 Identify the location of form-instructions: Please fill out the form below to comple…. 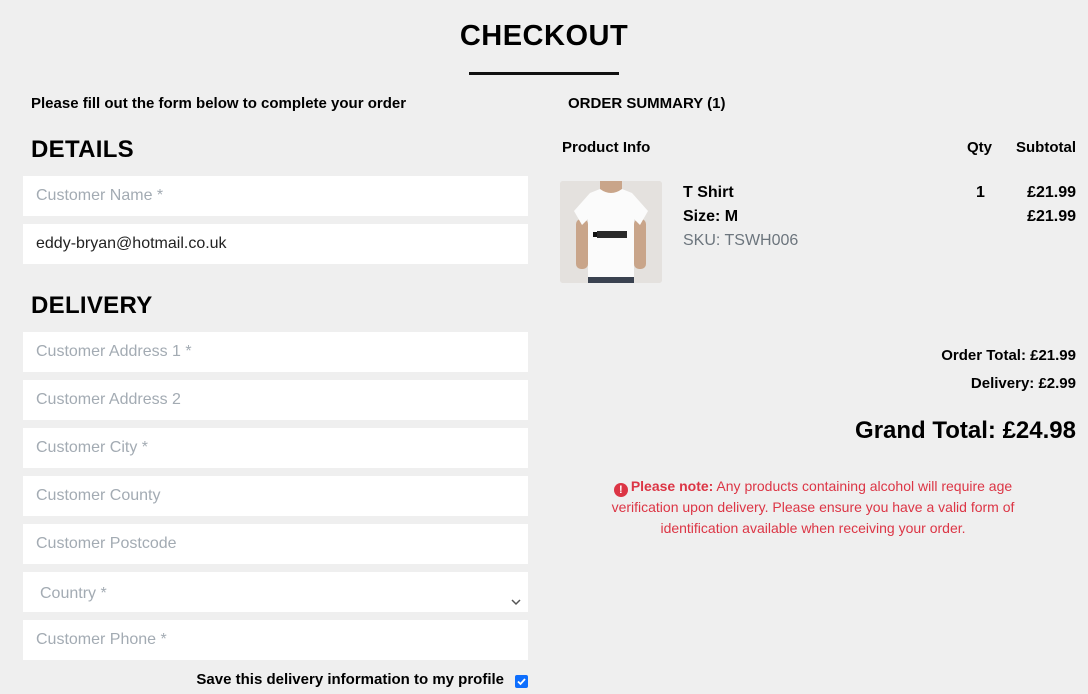
(219, 103).